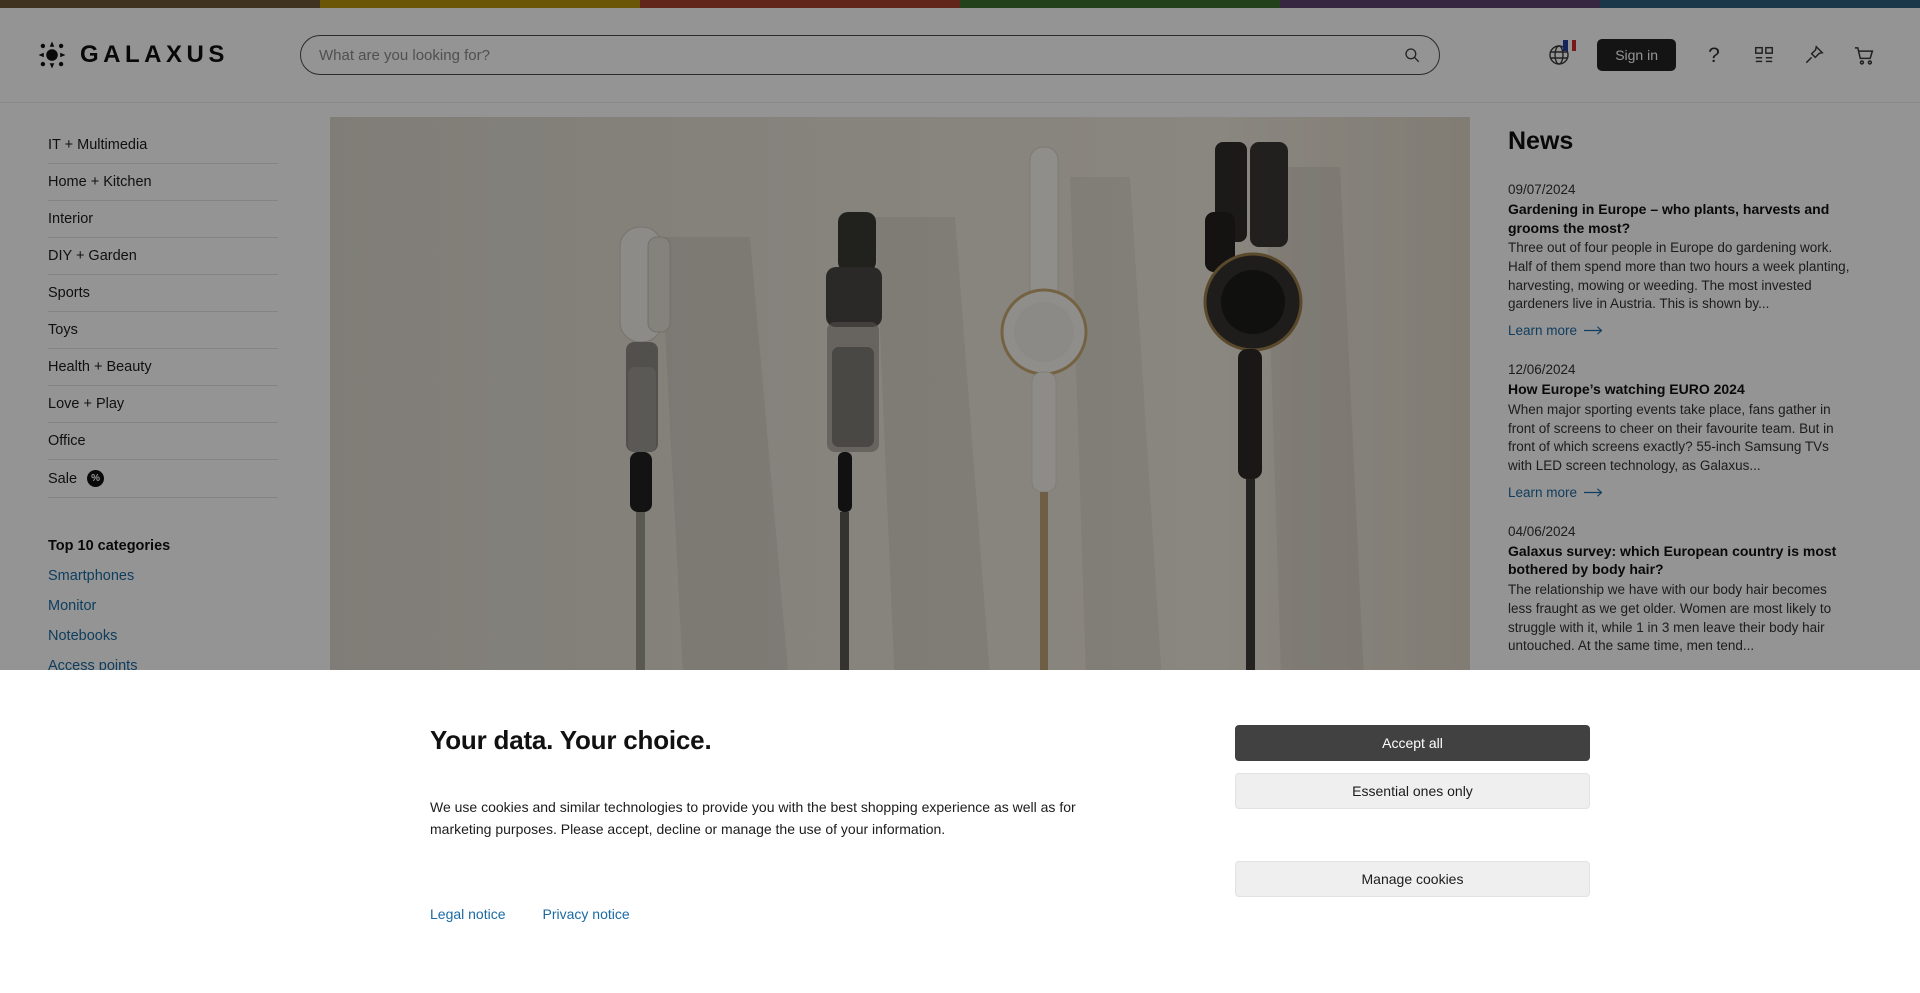 This screenshot has height=993, width=1920. I want to click on accept-all-button: Accept all, so click(1412, 743).